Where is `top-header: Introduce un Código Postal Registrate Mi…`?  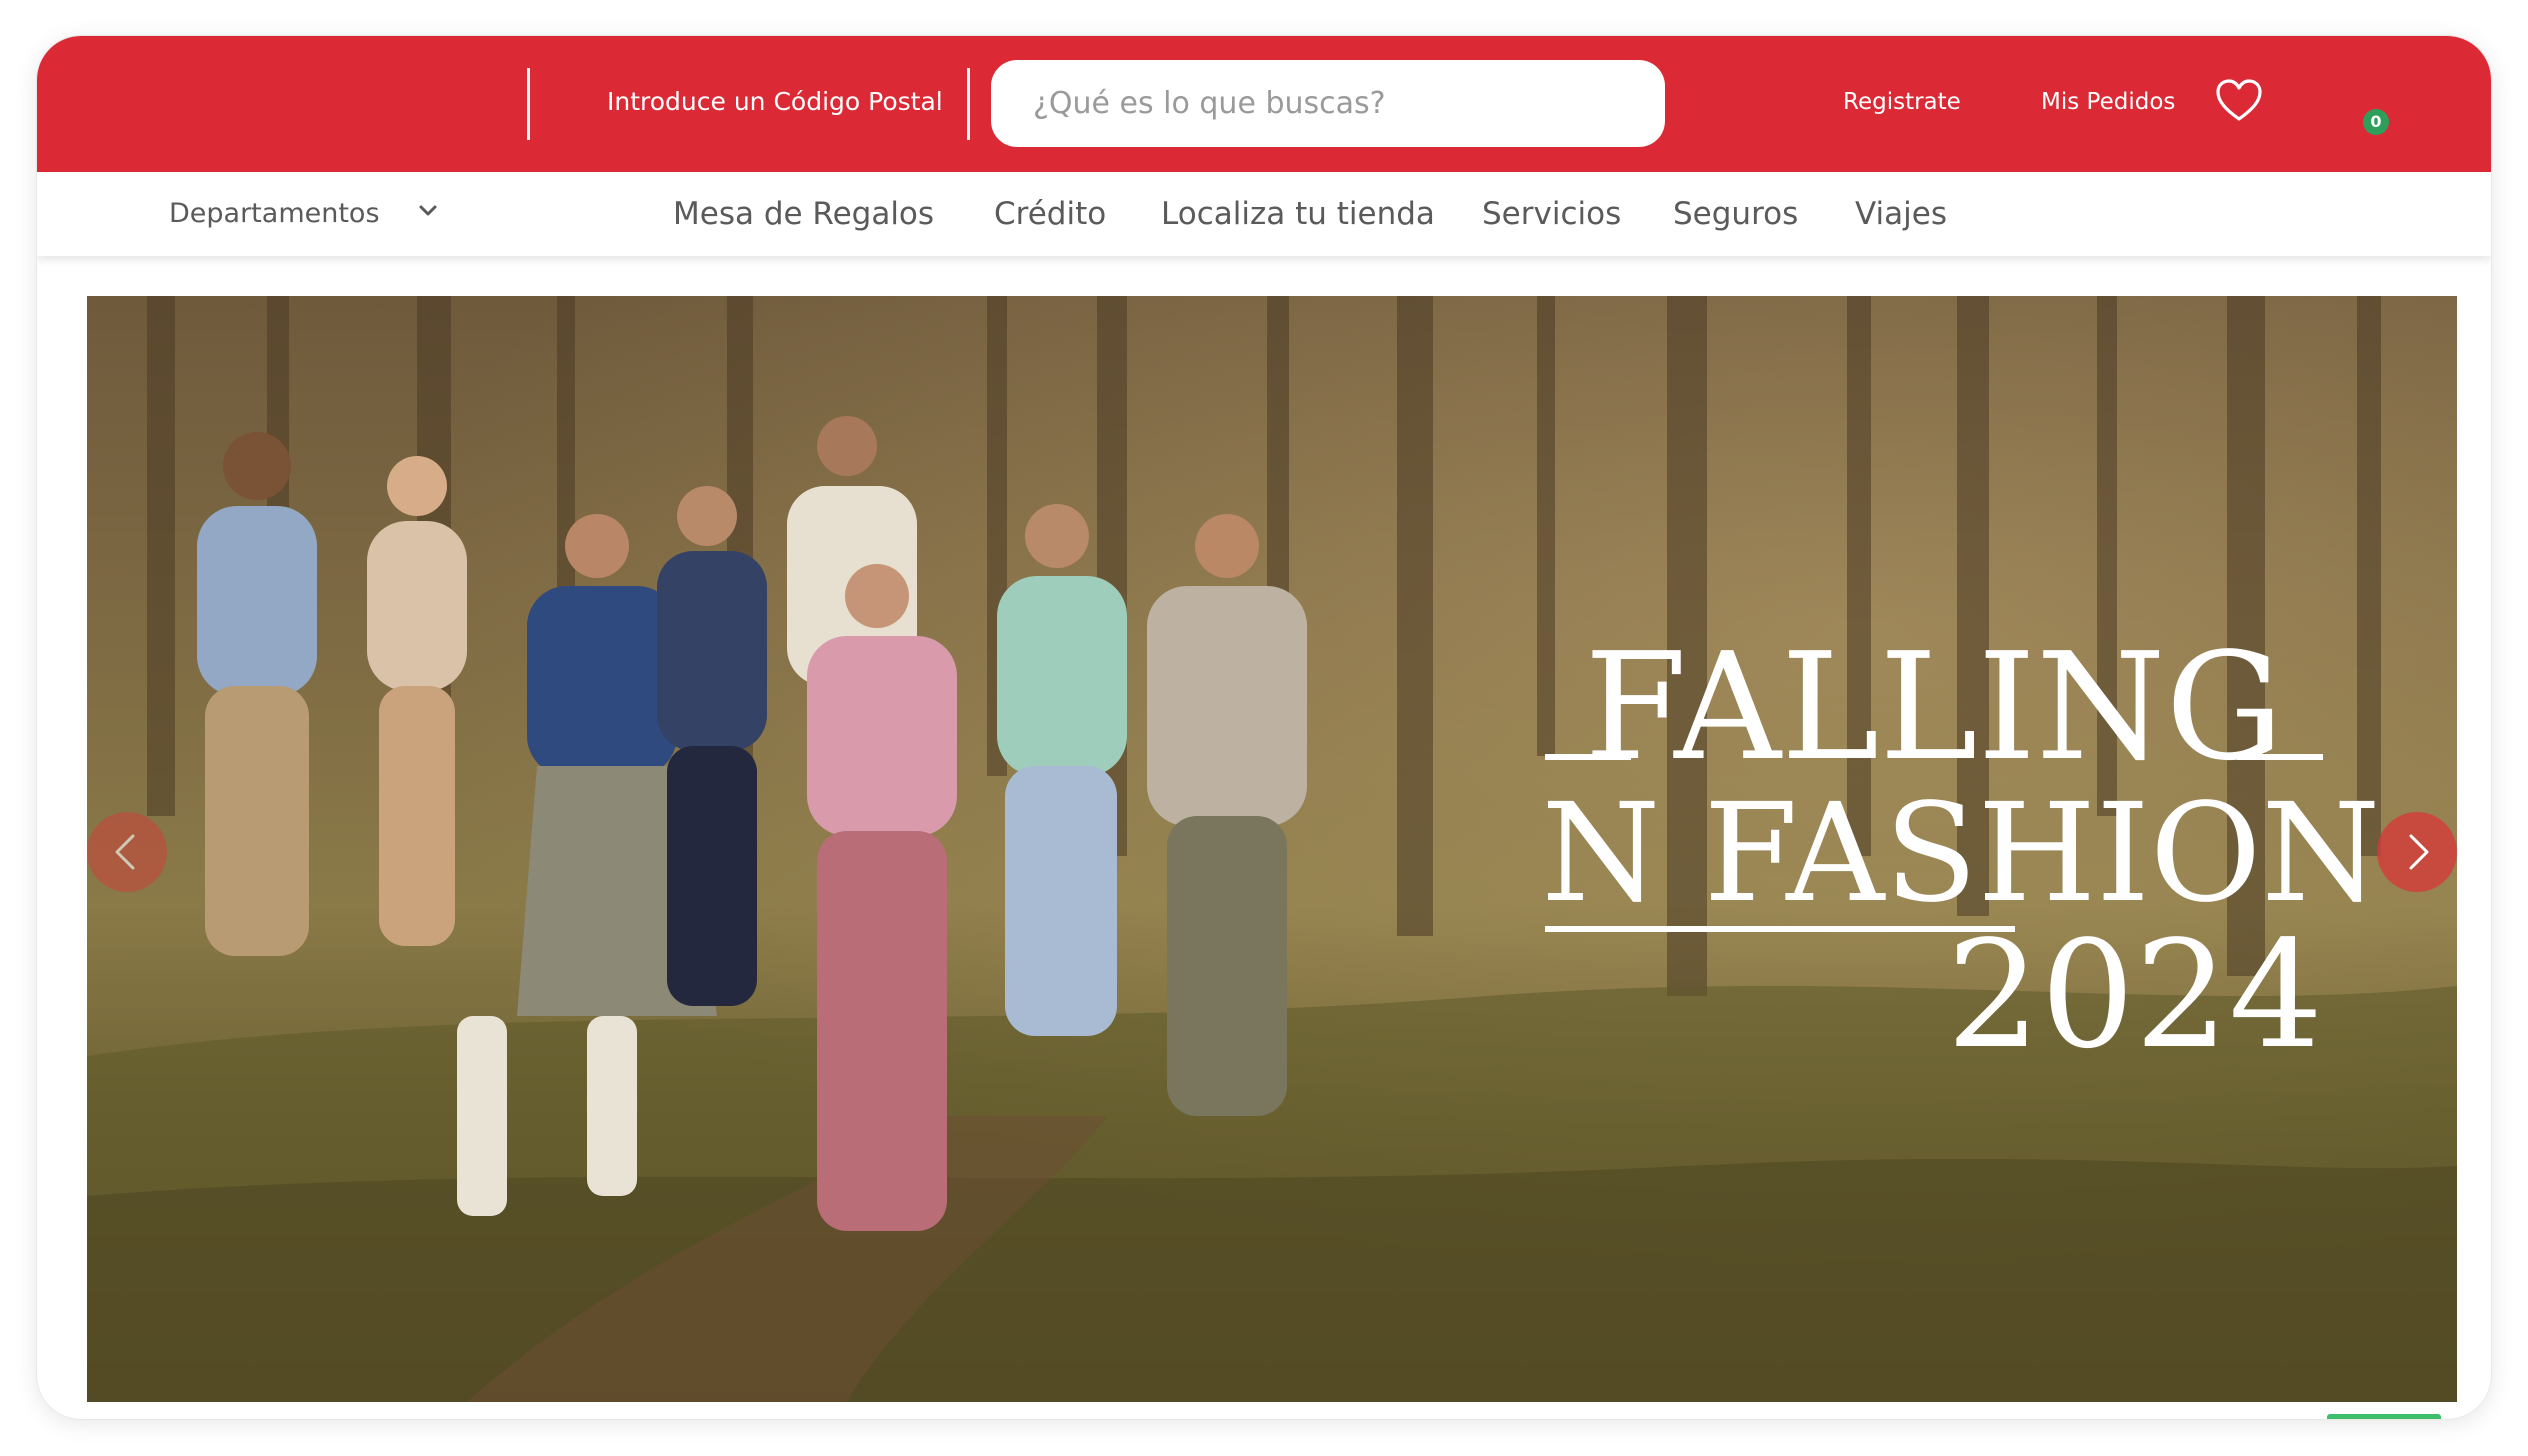 top-header: Introduce un Código Postal Registrate Mi… is located at coordinates (1264, 104).